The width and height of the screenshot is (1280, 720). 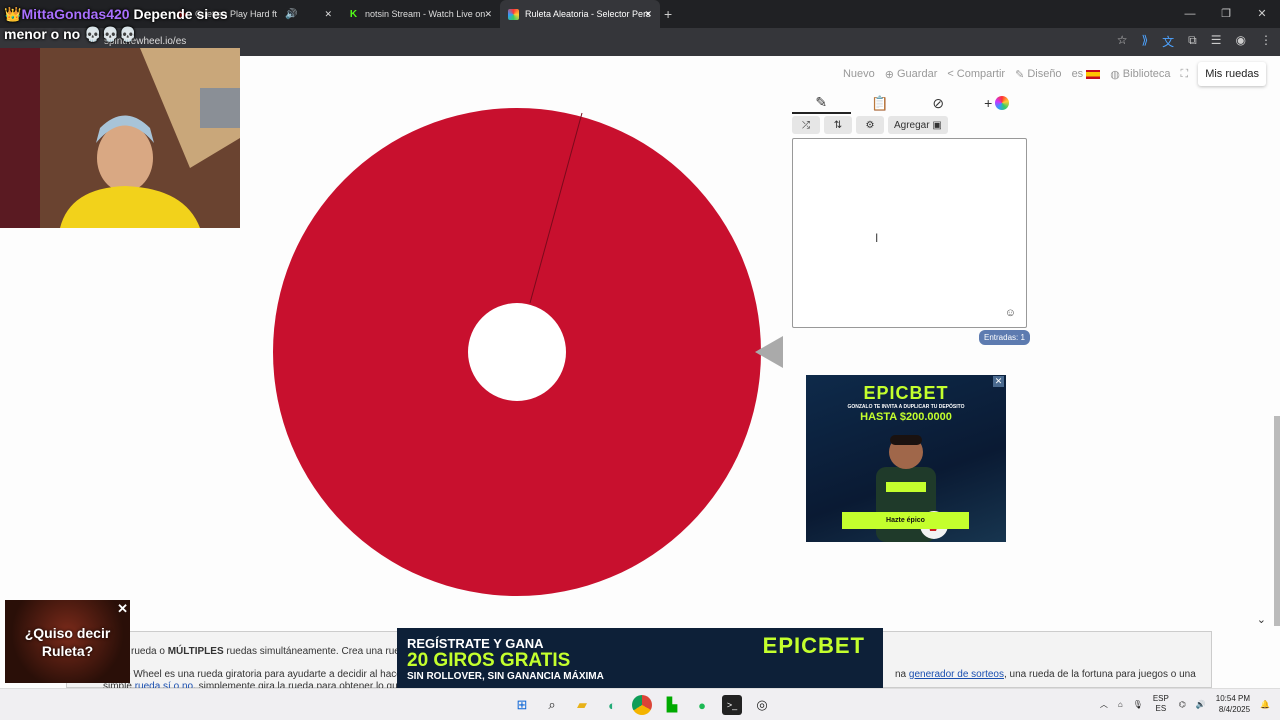 What do you see at coordinates (702, 705) in the screenshot?
I see `spotify-icon: ●` at bounding box center [702, 705].